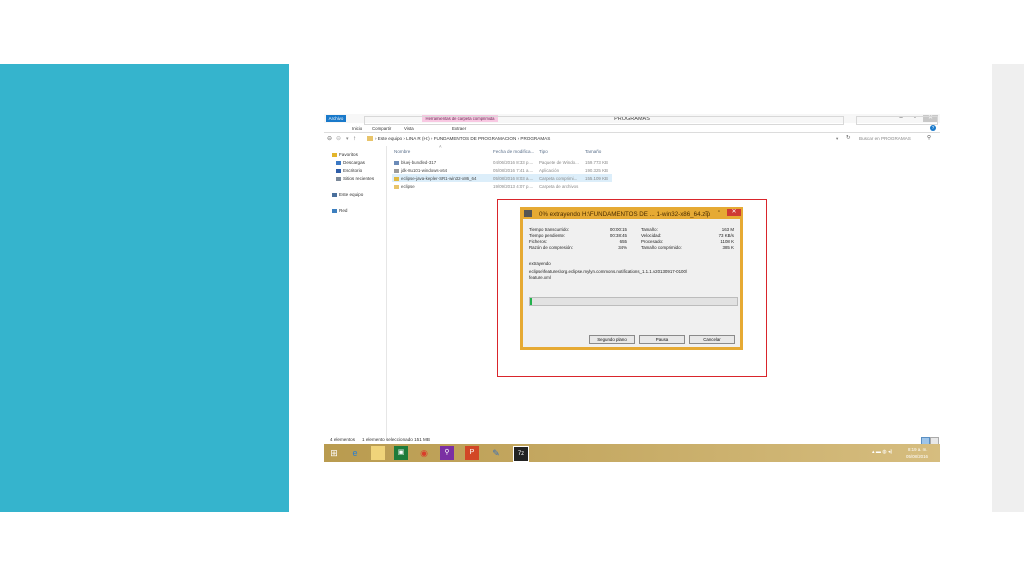  I want to click on desktop-icon, so click(338, 170).